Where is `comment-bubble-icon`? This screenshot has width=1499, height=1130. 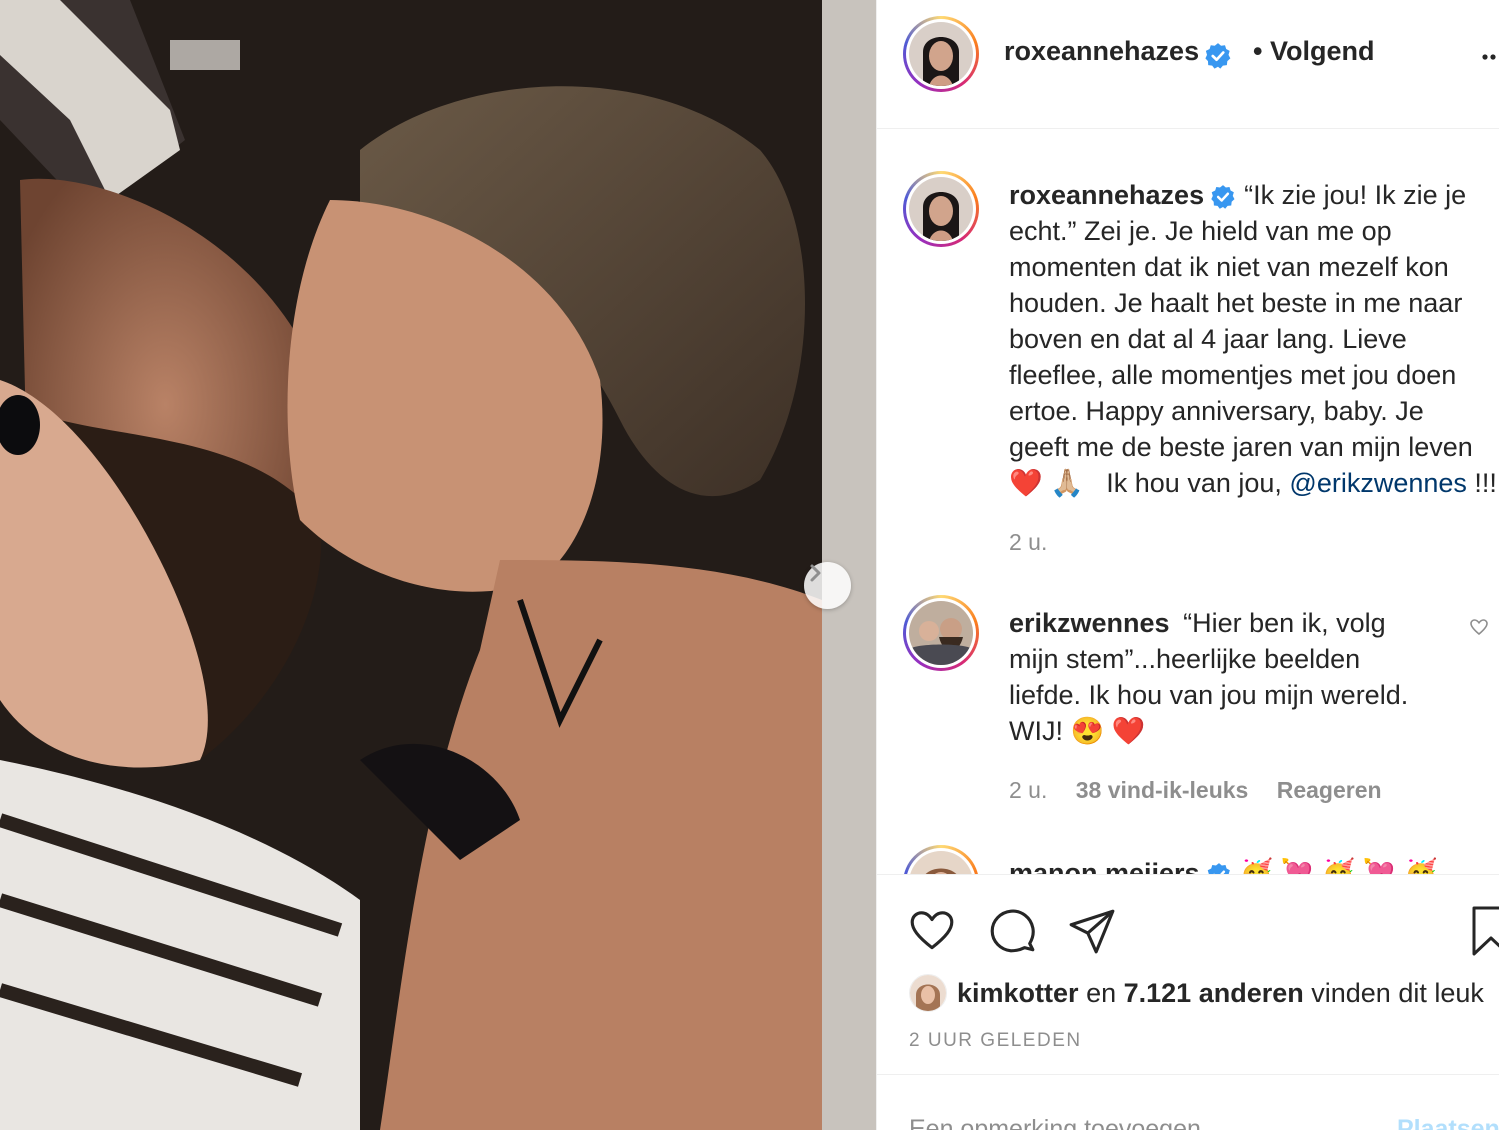
comment-bubble-icon is located at coordinates (1012, 931).